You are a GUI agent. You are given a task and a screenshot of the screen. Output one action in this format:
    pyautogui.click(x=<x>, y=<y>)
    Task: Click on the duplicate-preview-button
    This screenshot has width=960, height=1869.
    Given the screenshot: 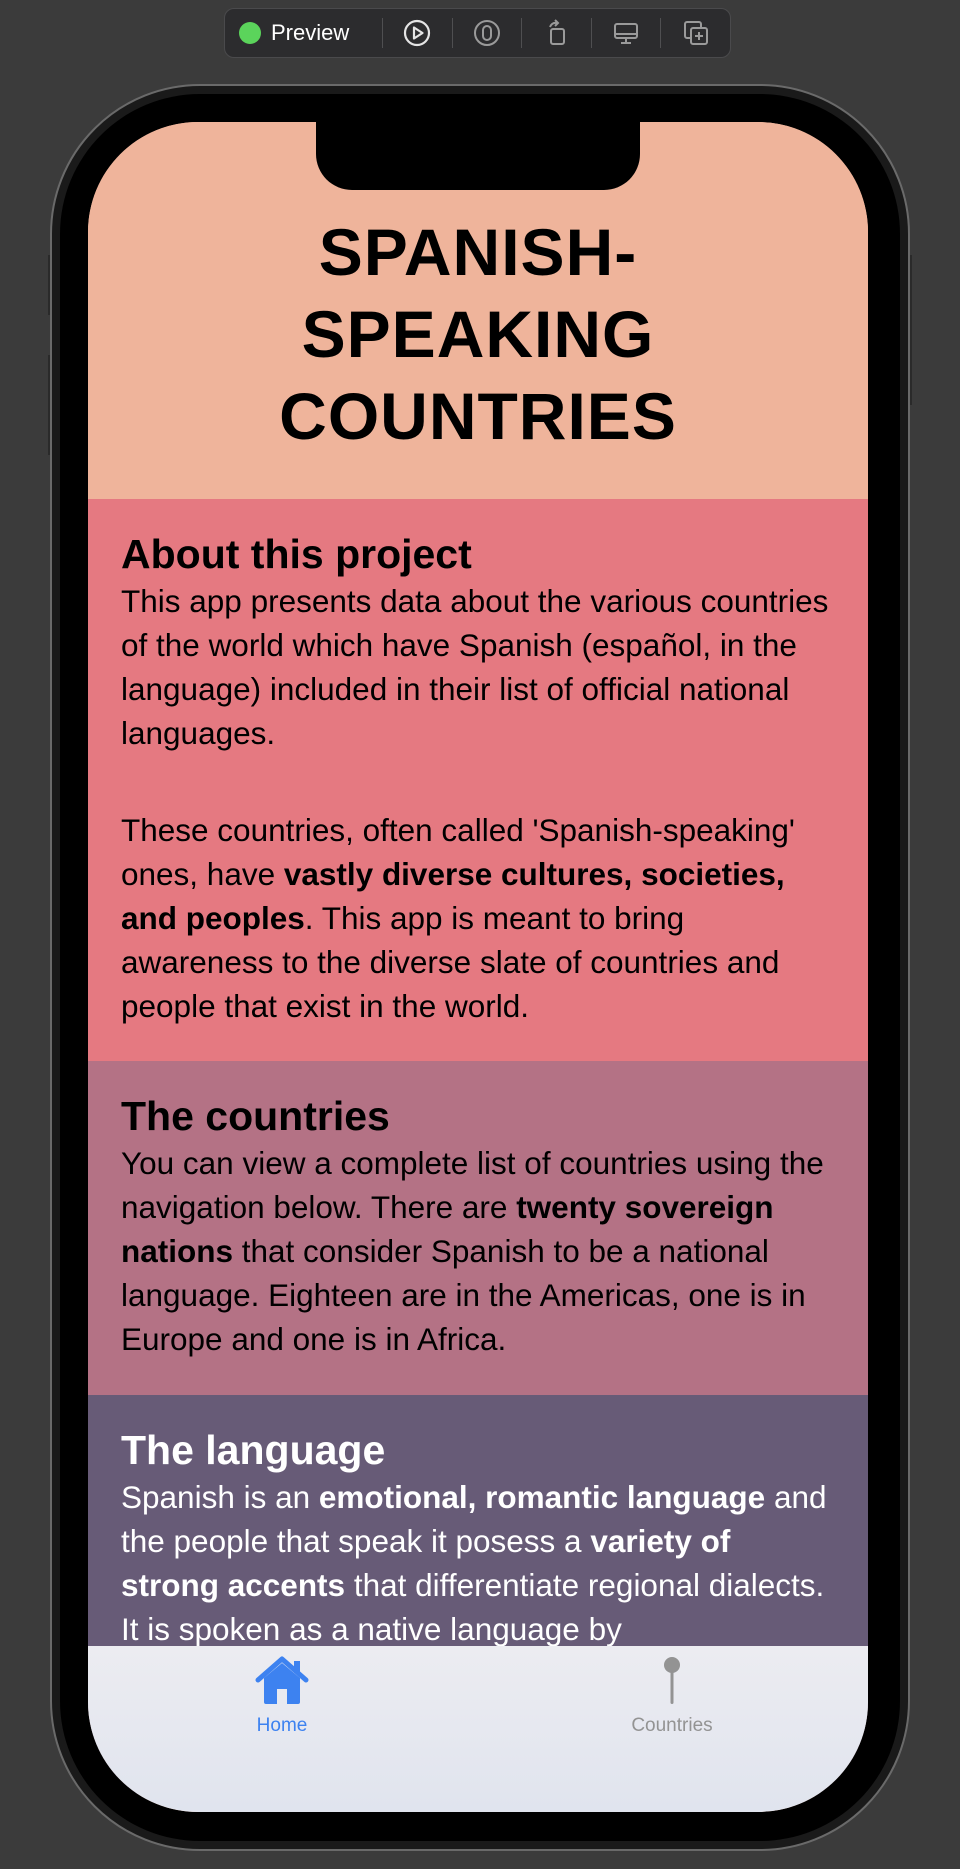 What is the action you would take?
    pyautogui.click(x=695, y=33)
    